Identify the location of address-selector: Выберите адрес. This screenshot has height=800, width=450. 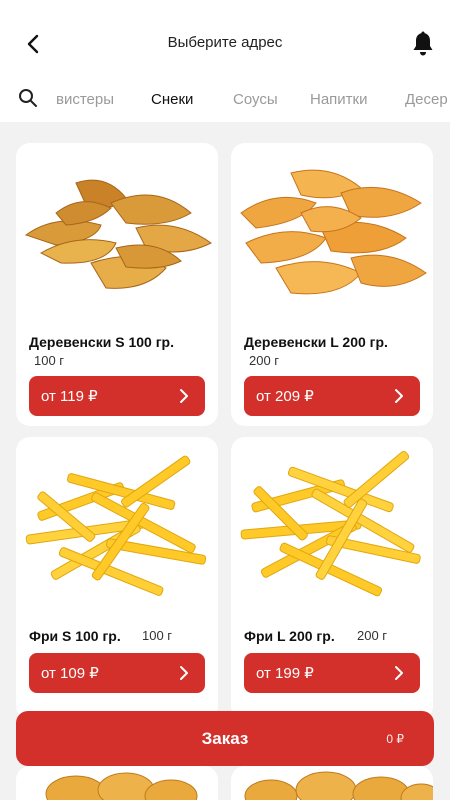
(225, 42).